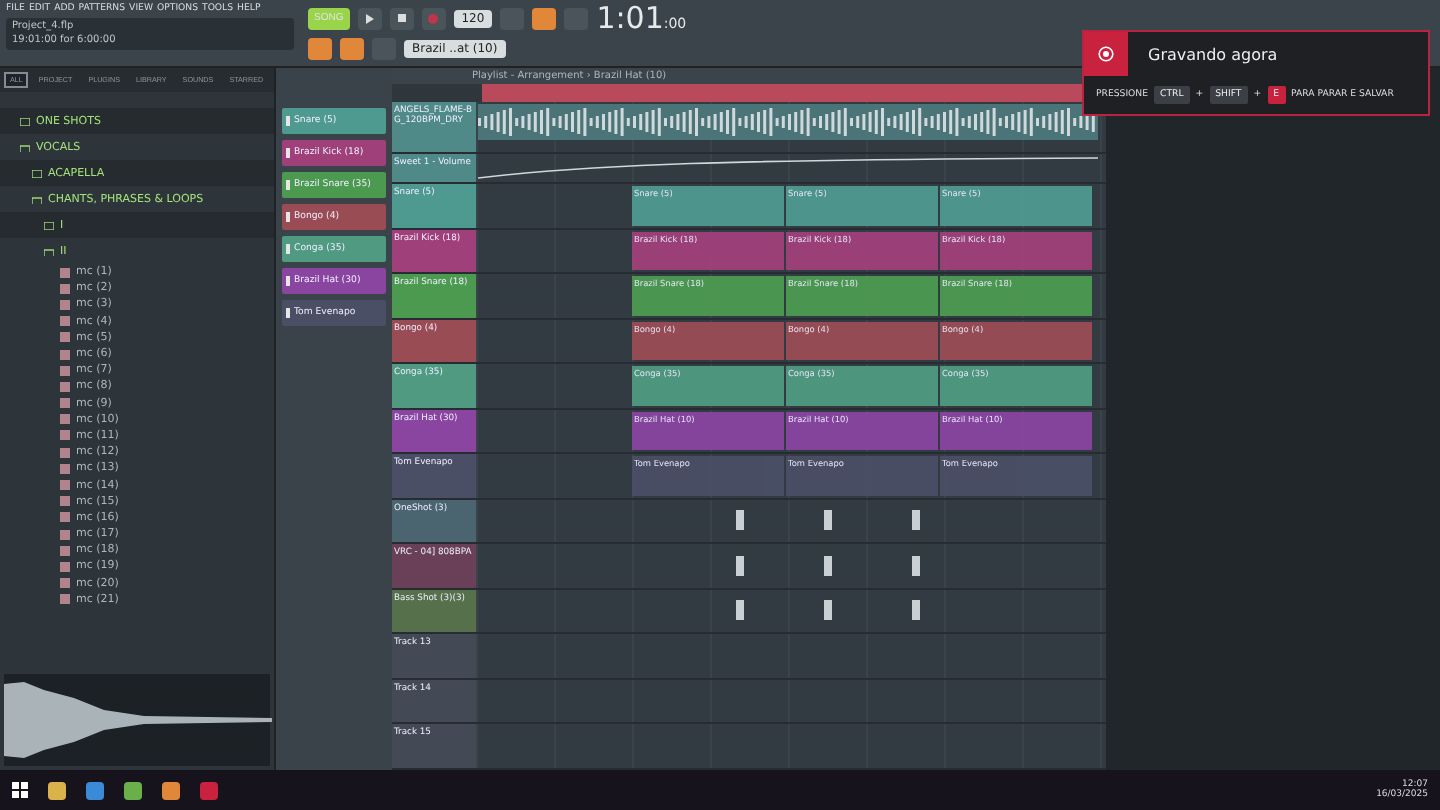 The height and width of the screenshot is (810, 1440). Describe the element at coordinates (20, 790) in the screenshot. I see `windows-start-icon` at that location.